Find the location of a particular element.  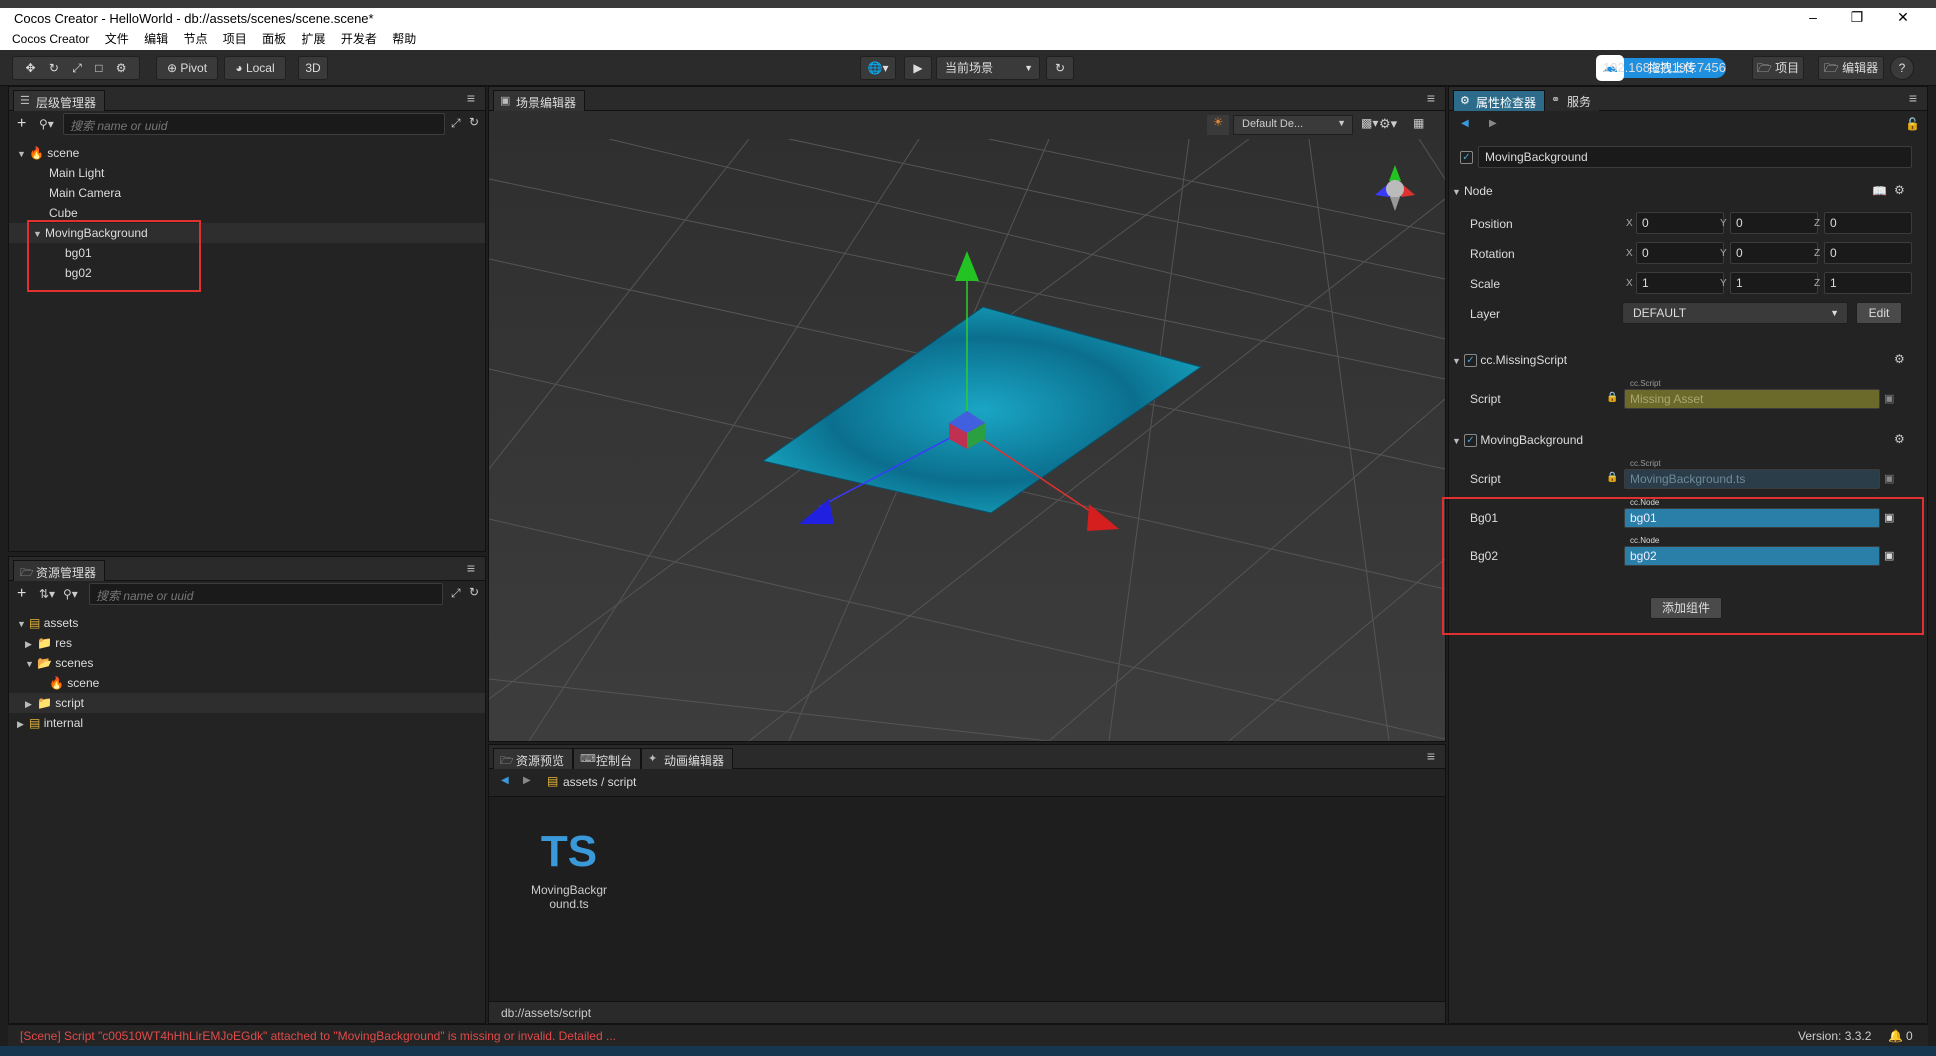

layout-icon: ▦ is located at coordinates (1418, 123).